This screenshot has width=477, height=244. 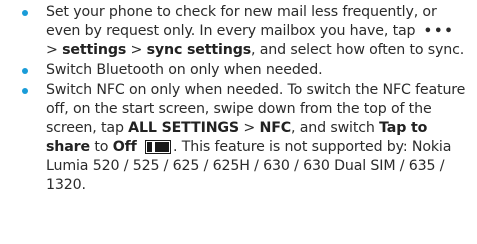 What do you see at coordinates (358, 50) in the screenshot?
I see `mail-sync-text-end: , and select how often to sync.` at bounding box center [358, 50].